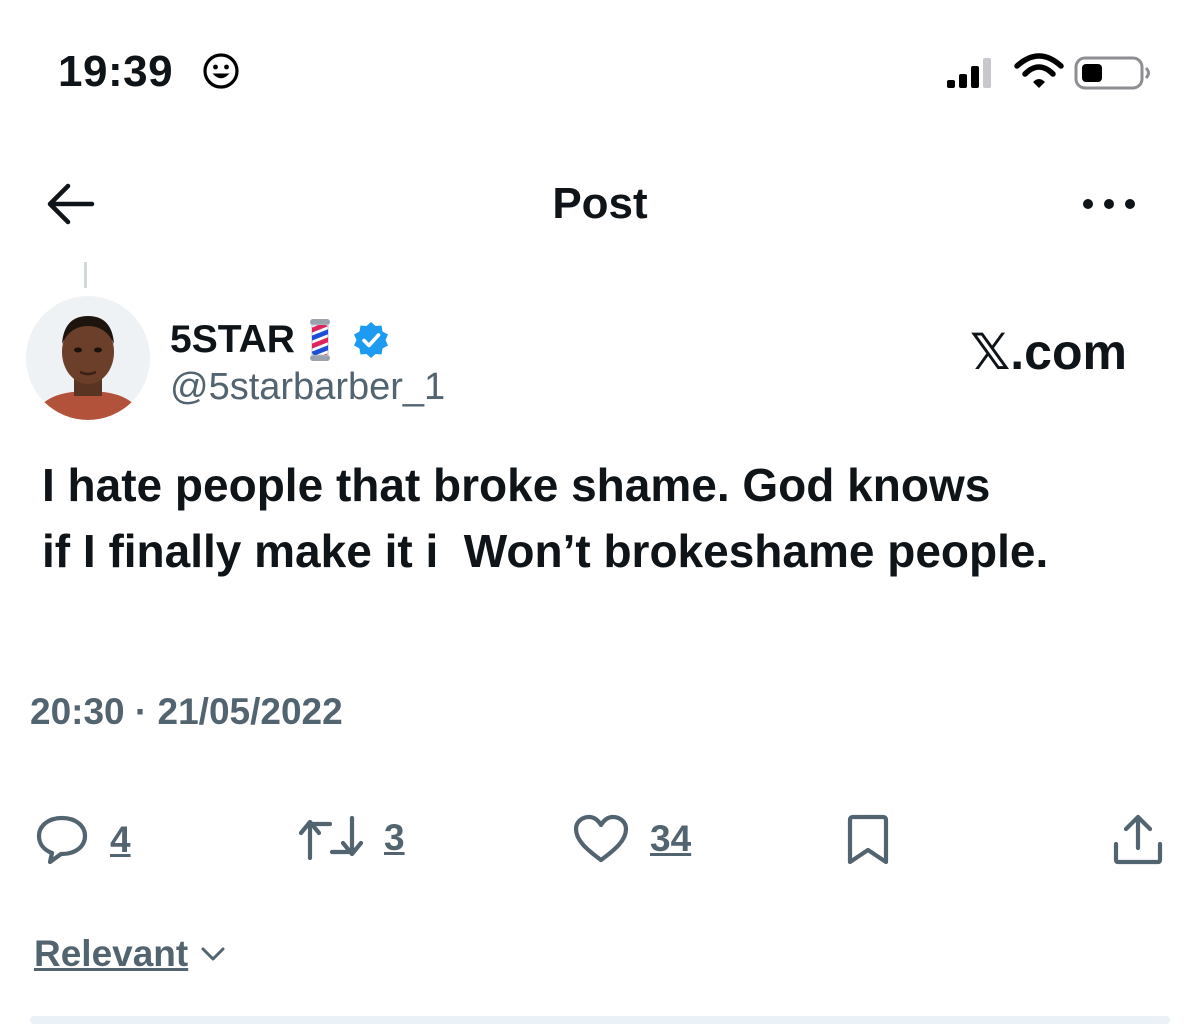  Describe the element at coordinates (120, 839) in the screenshot. I see `reply-count: 4` at that location.